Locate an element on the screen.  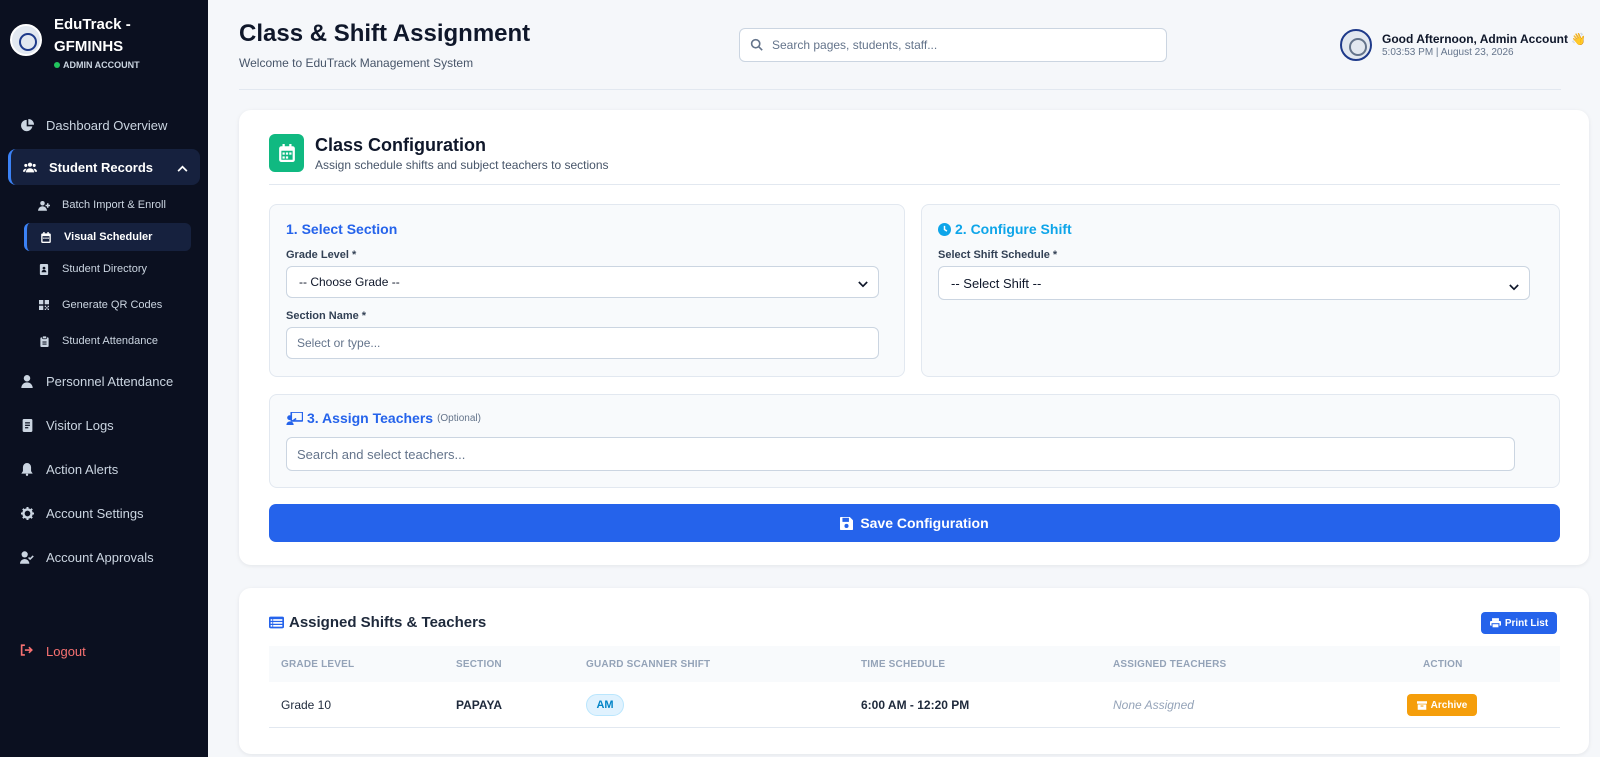
sidebar-item-label: Account Approvals is located at coordinates (100, 557).